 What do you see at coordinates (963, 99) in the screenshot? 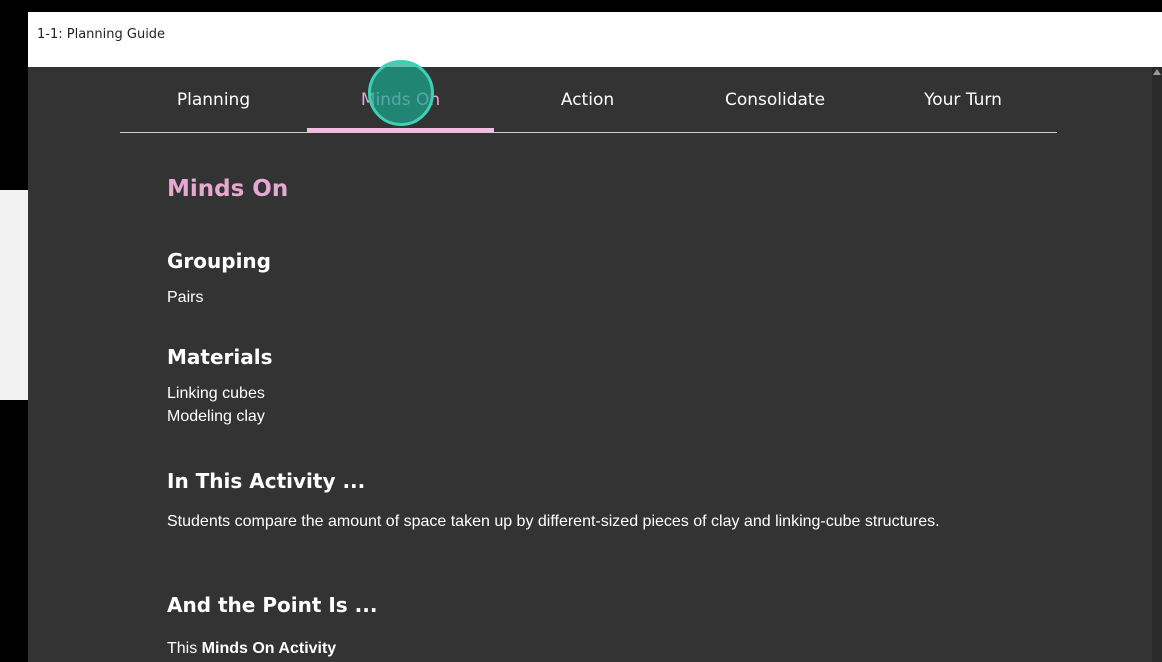
I see `tab-your-turn: Your Turn` at bounding box center [963, 99].